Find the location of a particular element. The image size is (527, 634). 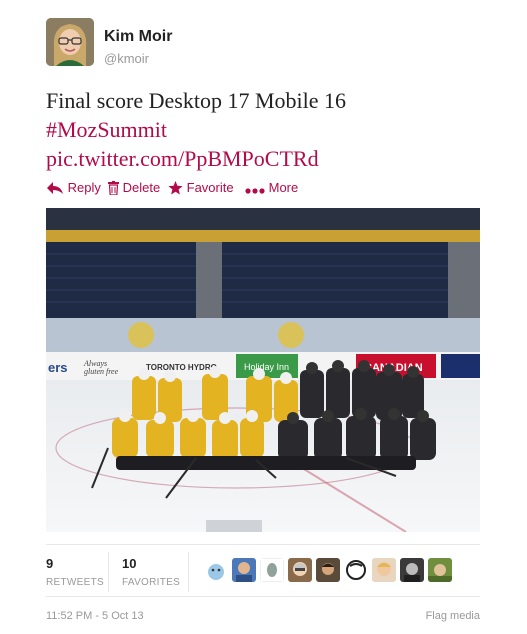

media-link: pic.twitter.com/PpBMPoCTRd is located at coordinates (266, 158).